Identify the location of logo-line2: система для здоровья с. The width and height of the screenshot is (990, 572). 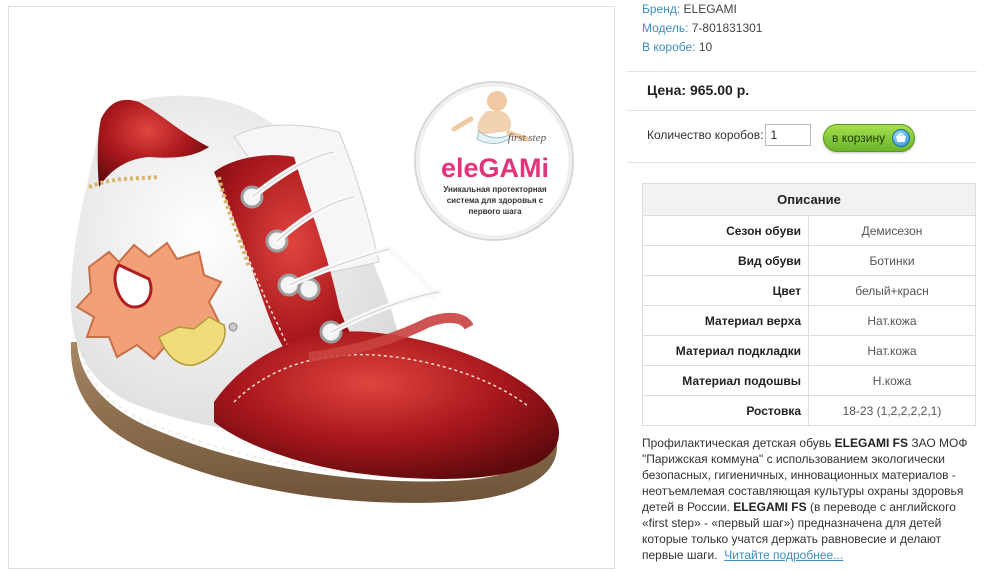
(495, 200).